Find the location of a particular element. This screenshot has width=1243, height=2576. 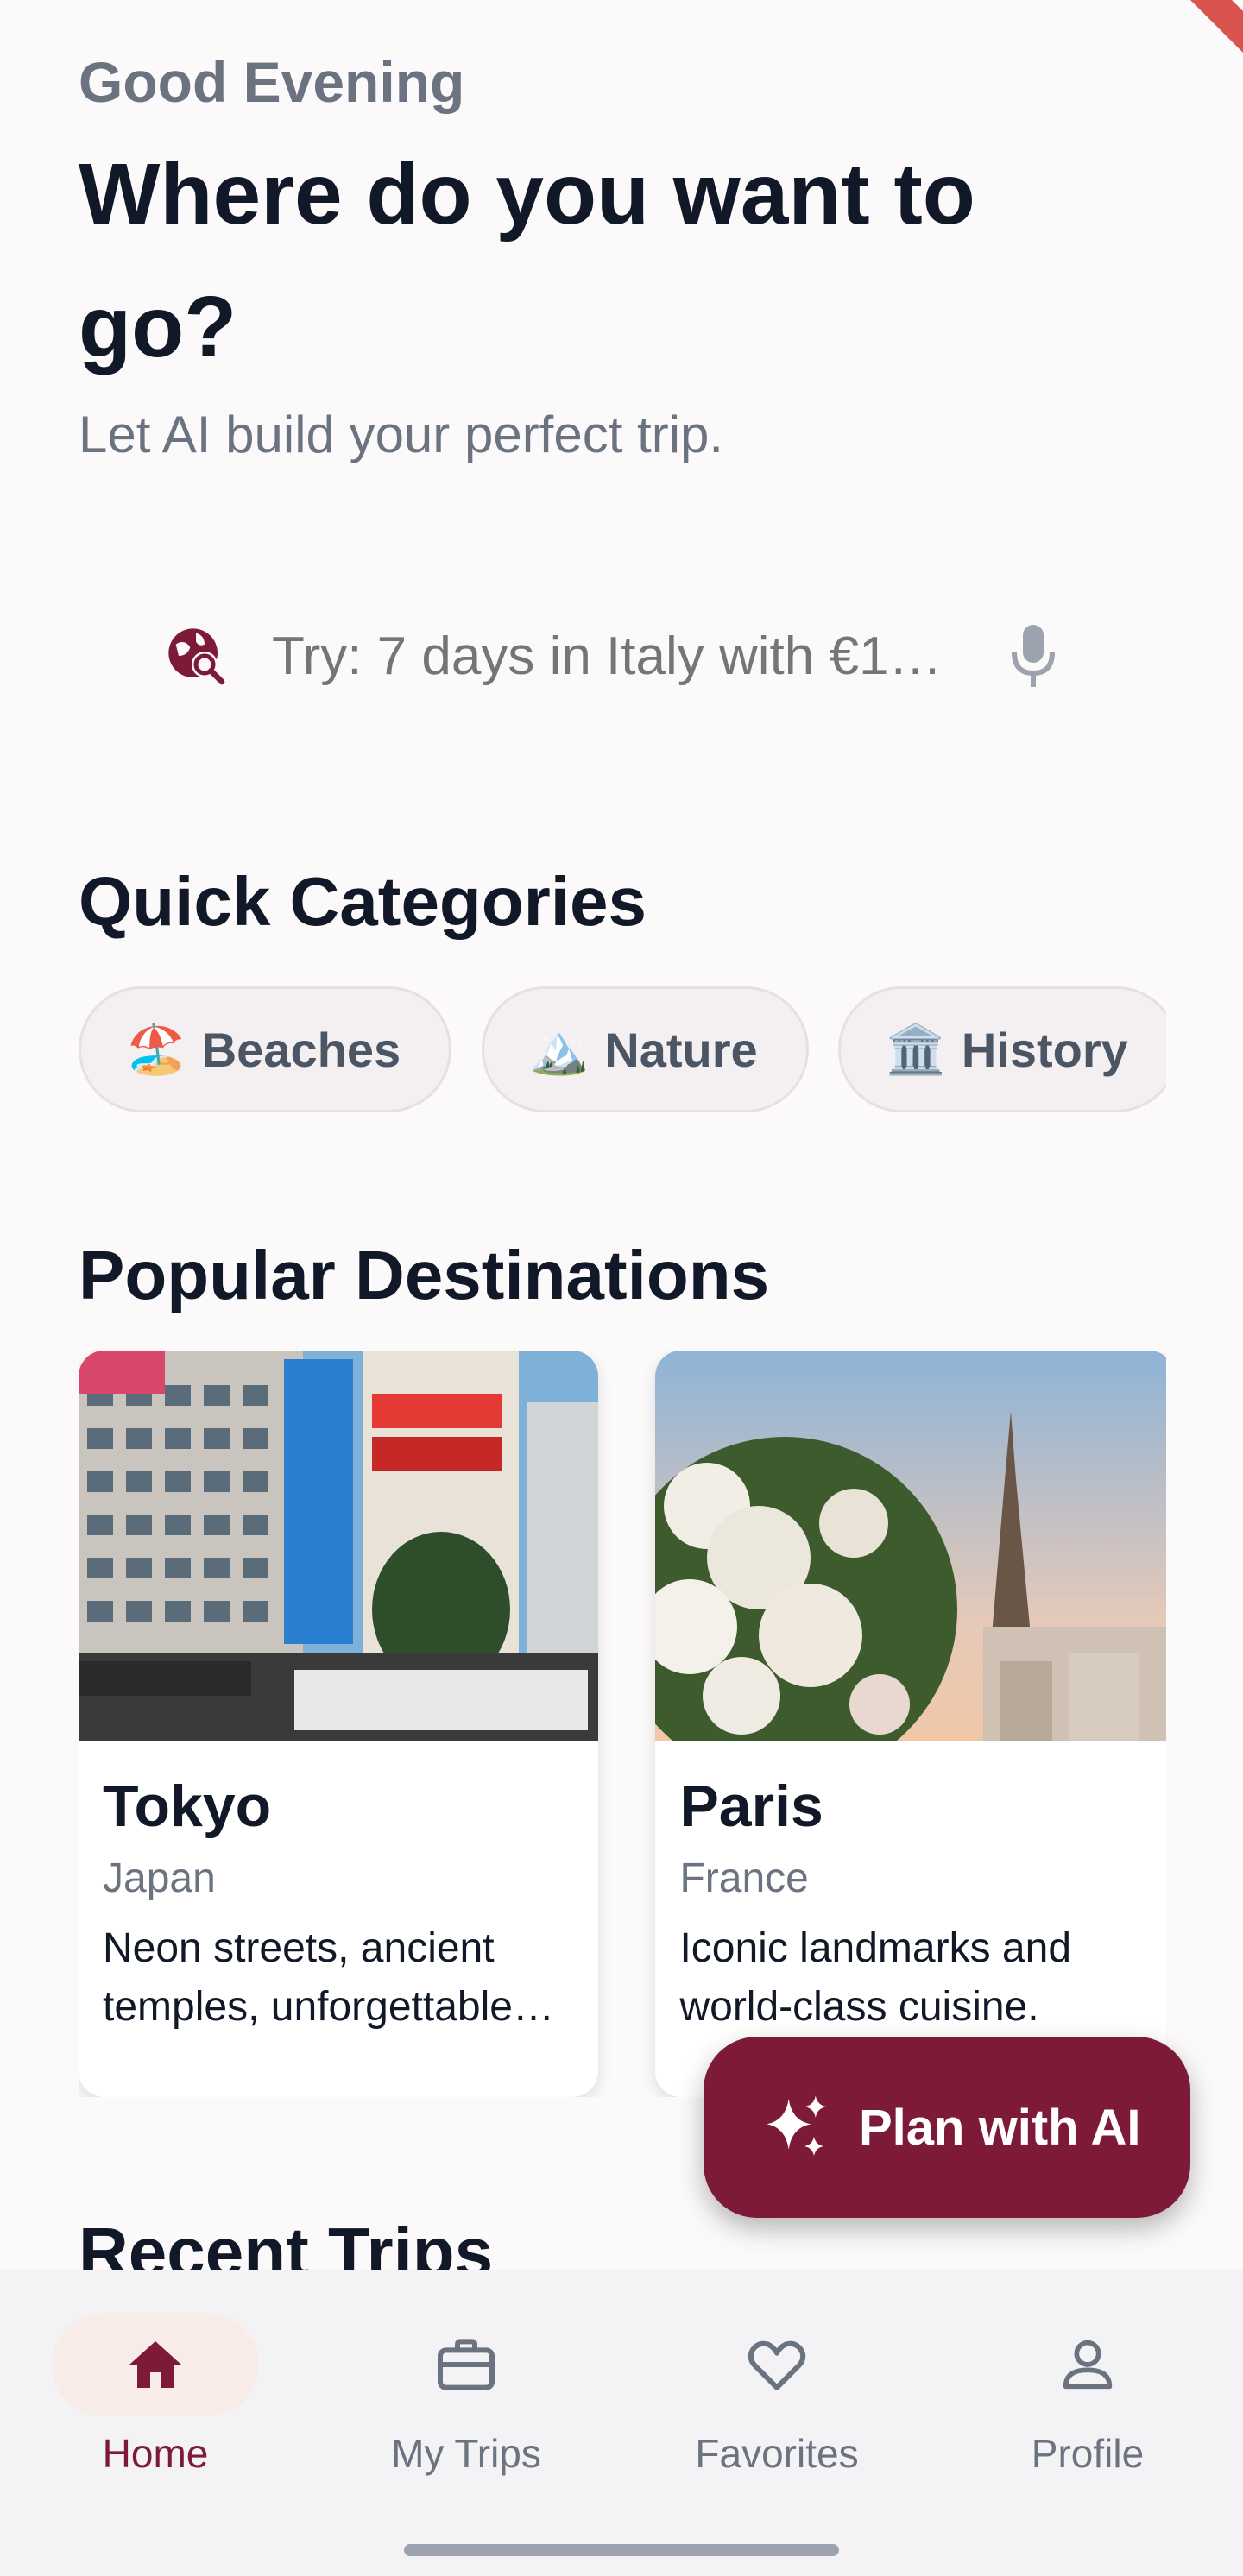

search-bar is located at coordinates (622, 656).